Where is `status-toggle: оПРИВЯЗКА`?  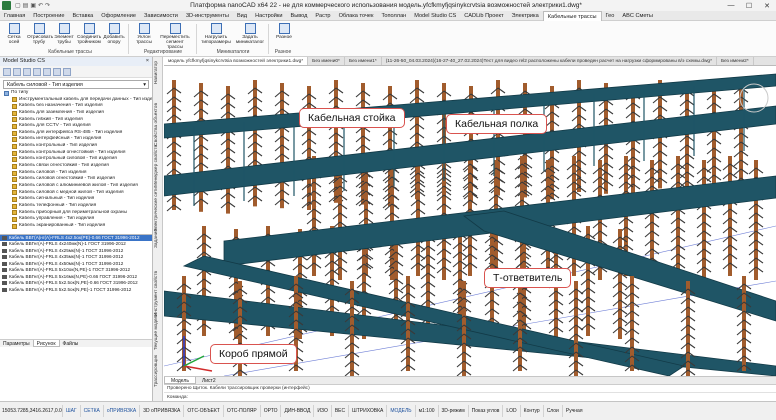 status-toggle: оПРИВЯЗКА is located at coordinates (120, 411).